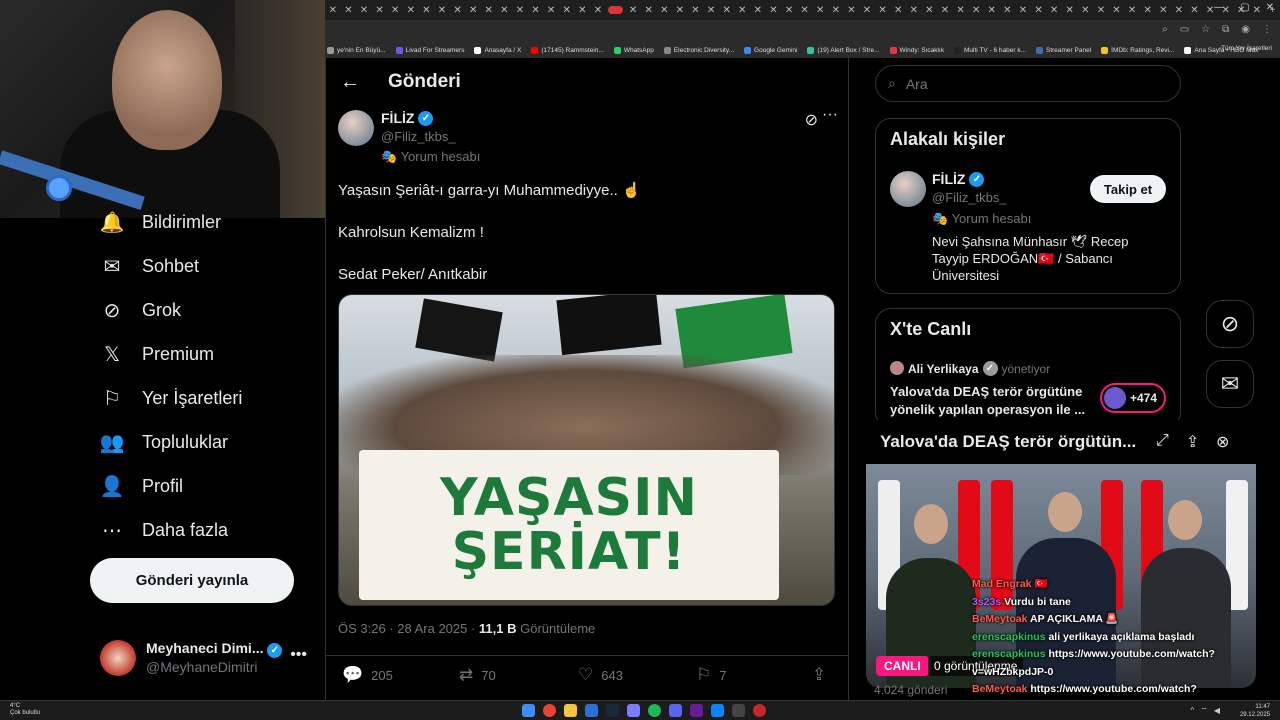  I want to click on weather-widget: 4°C Çok bulutlu, so click(25, 710).